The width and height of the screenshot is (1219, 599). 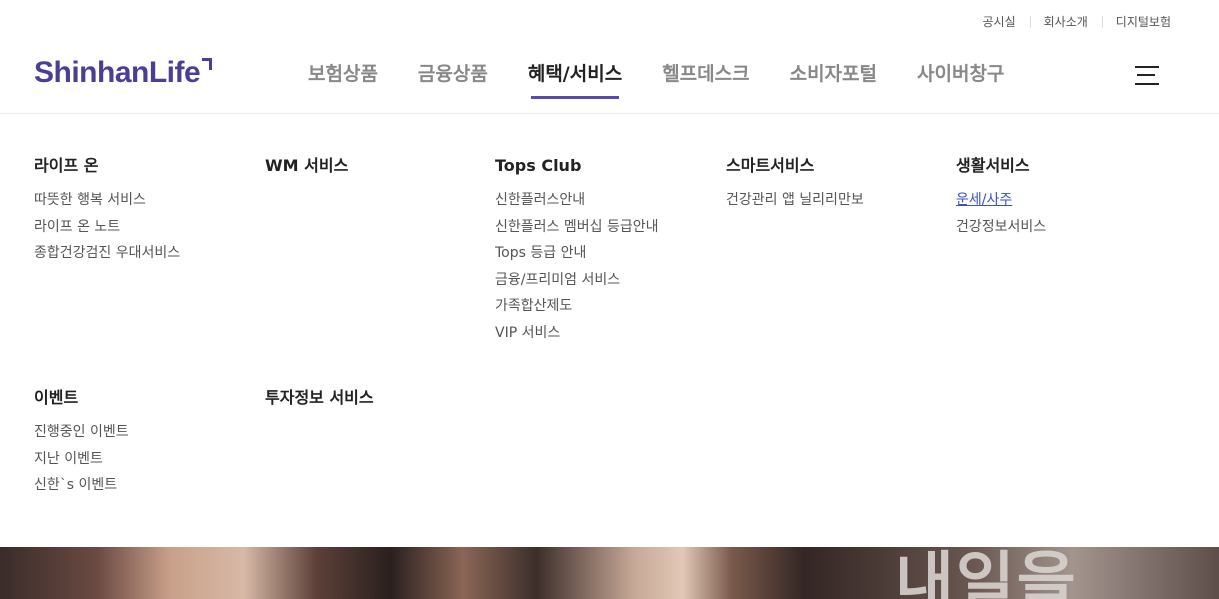 I want to click on gnb-item-cyber-branch: 사이버창구, so click(x=960, y=79).